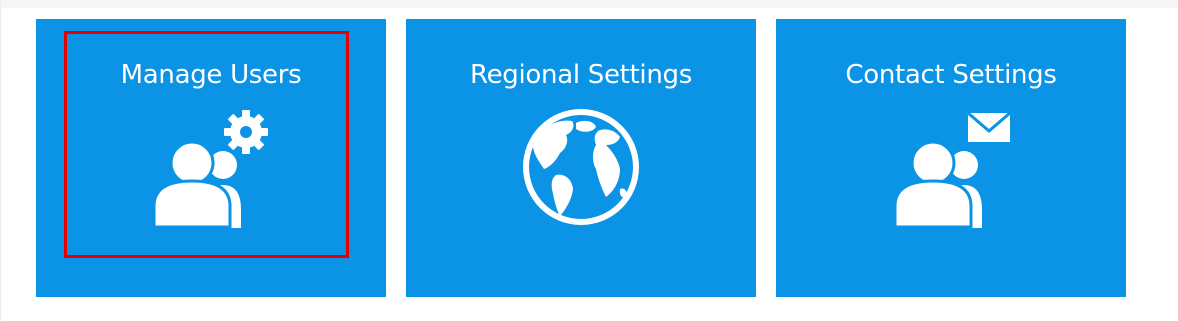  Describe the element at coordinates (581, 167) in the screenshot. I see `globe-icon` at that location.